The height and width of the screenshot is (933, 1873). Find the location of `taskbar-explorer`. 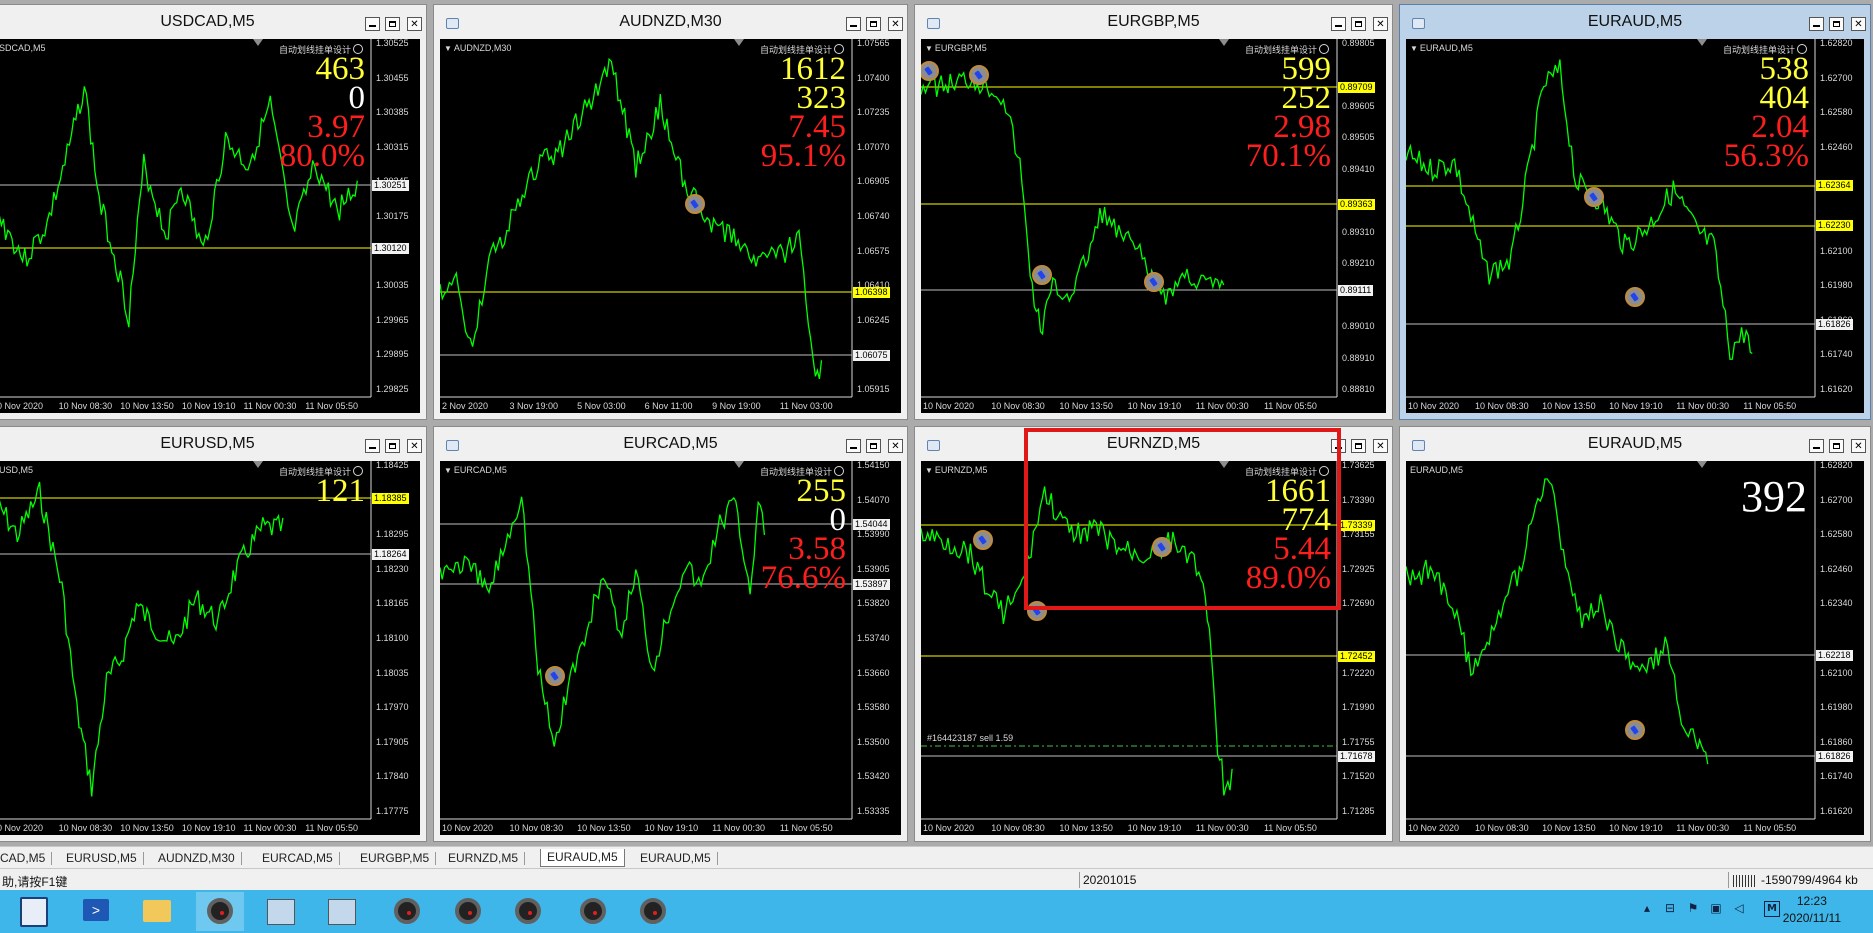

taskbar-explorer is located at coordinates (158, 911).